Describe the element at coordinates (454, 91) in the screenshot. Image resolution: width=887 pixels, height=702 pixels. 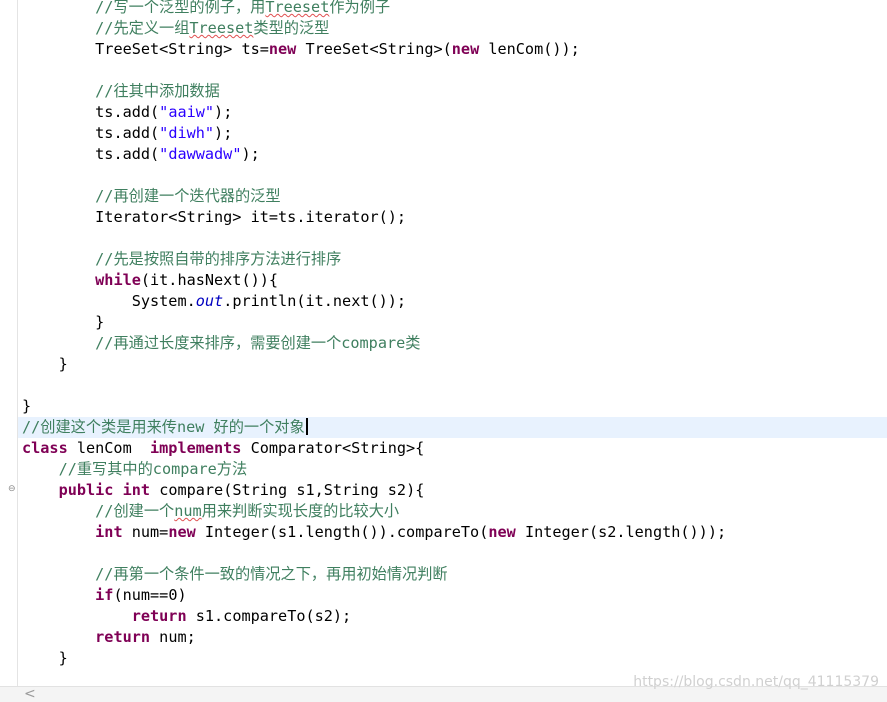
I see `code-line: //往其中添加数据` at that location.